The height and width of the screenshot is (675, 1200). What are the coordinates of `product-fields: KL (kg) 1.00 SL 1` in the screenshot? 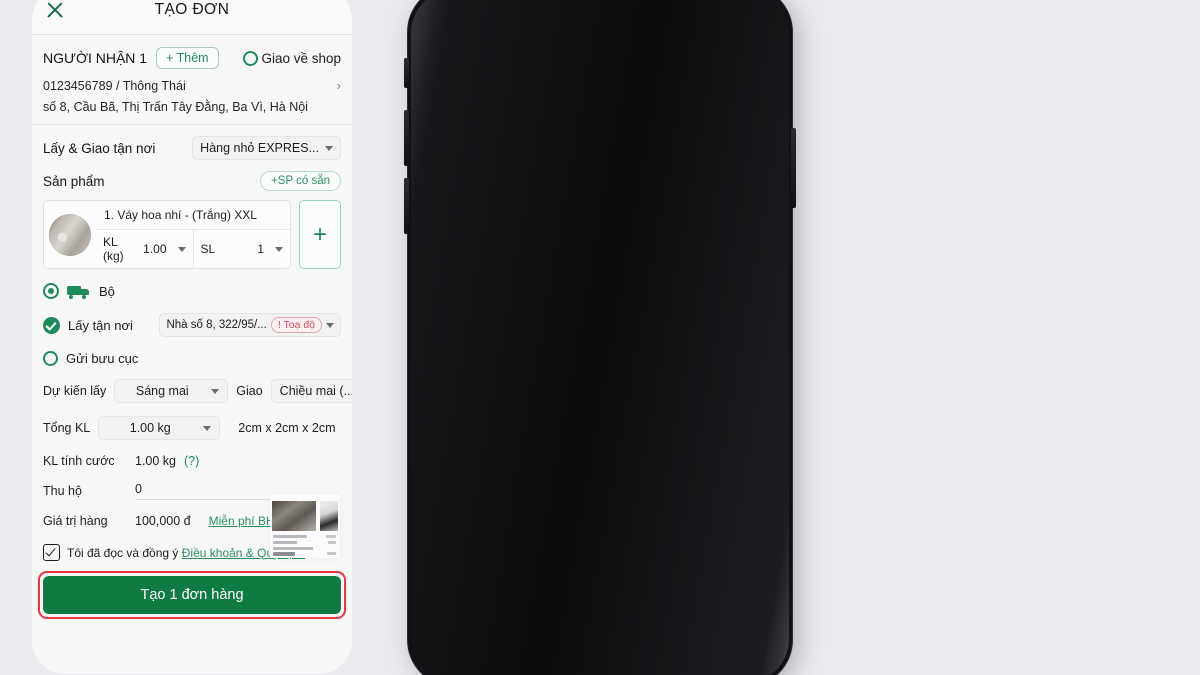 It's located at (193, 249).